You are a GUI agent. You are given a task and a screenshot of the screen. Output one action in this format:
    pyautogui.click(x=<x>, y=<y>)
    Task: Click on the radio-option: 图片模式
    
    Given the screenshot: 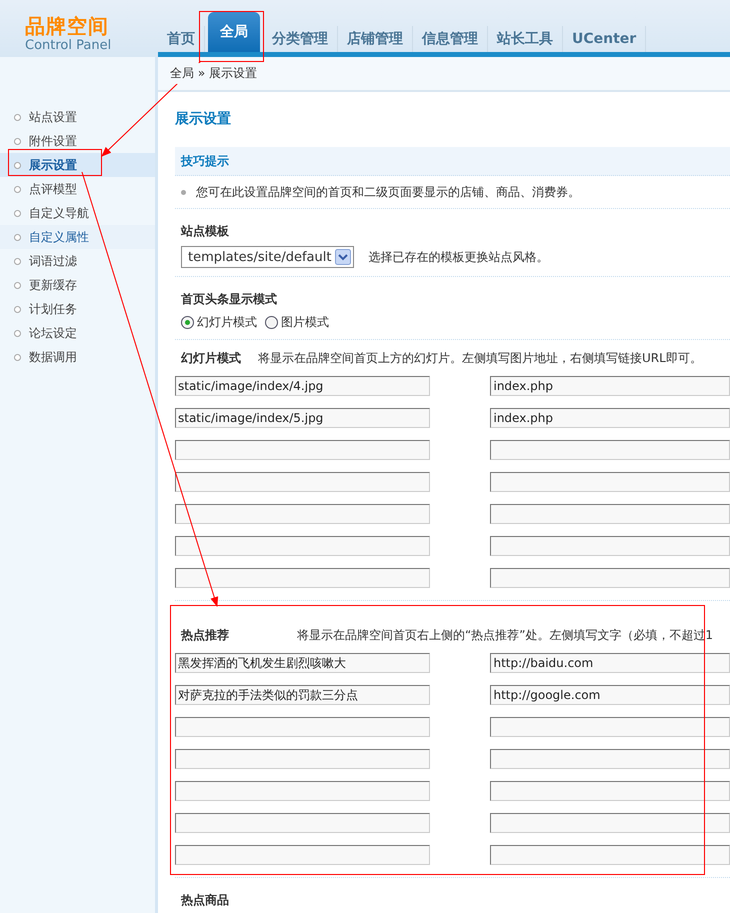 What is the action you would take?
    pyautogui.click(x=297, y=322)
    